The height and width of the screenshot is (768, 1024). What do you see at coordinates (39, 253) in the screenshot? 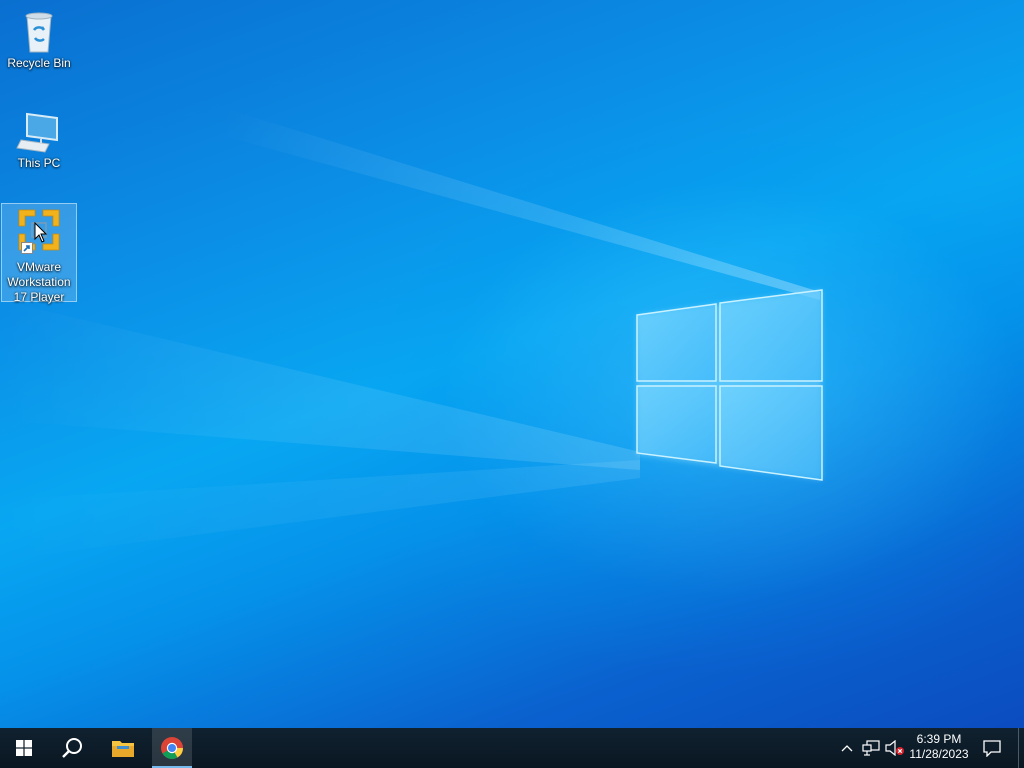
I see `desktop-icon-vmware: VMware Workstation 17 Player` at bounding box center [39, 253].